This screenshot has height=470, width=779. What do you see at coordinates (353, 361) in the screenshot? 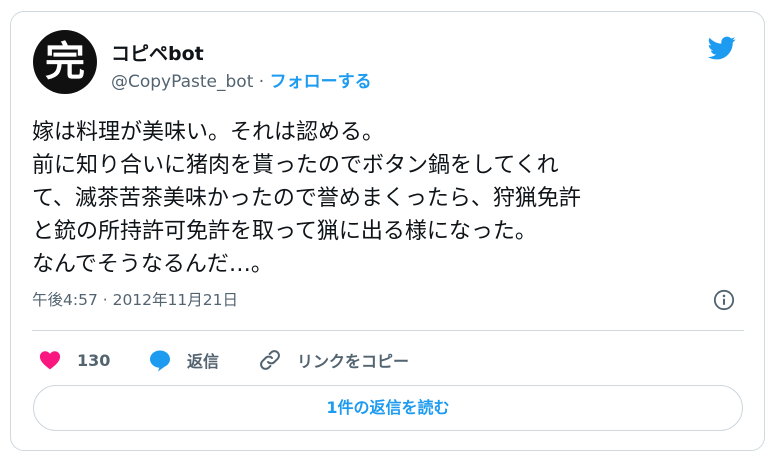
I see `copy-link-label: リンクをコピー` at bounding box center [353, 361].